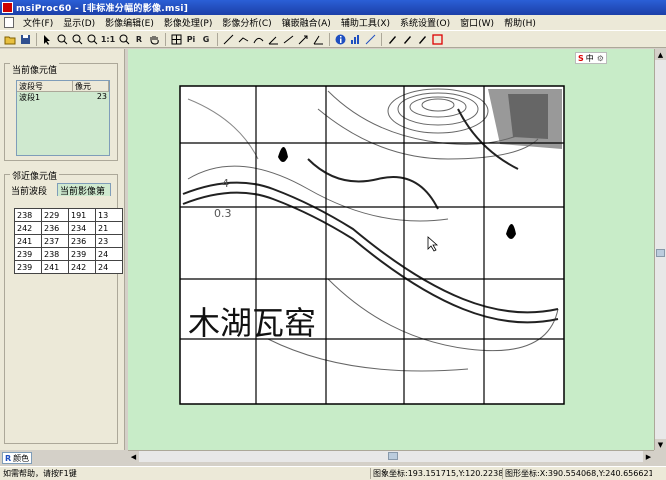 The image size is (666, 480). Describe the element at coordinates (8, 458) in the screenshot. I see `color-tab-icon: R` at that location.